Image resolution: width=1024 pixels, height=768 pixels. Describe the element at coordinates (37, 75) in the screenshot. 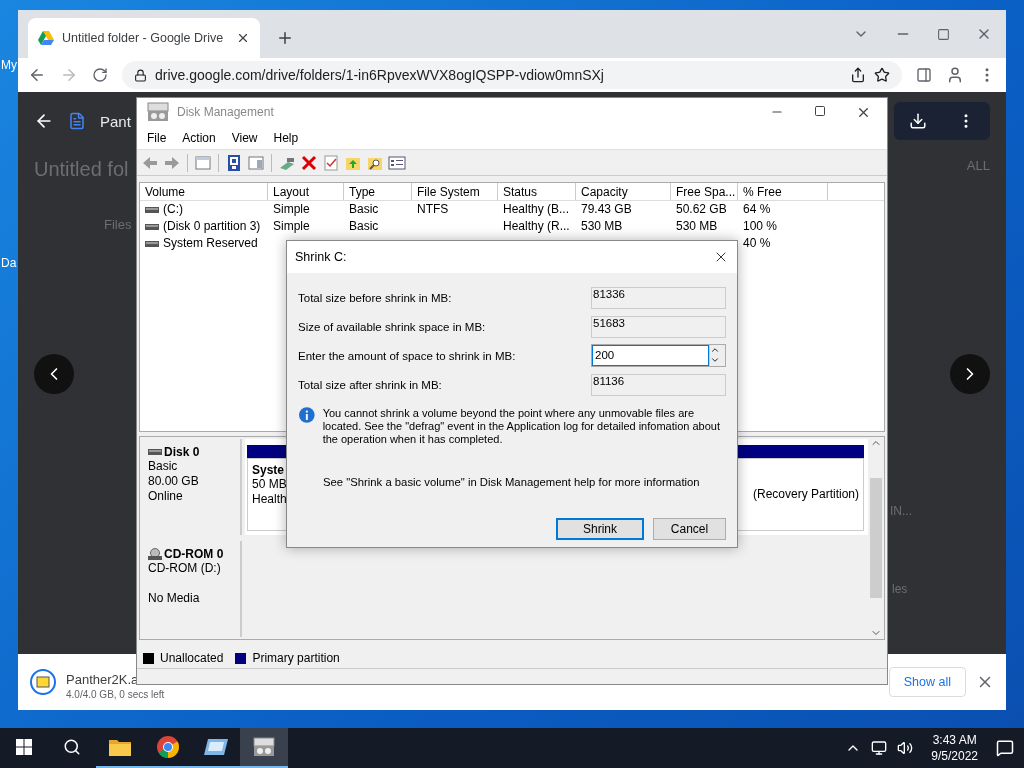

I see `back-icon` at that location.